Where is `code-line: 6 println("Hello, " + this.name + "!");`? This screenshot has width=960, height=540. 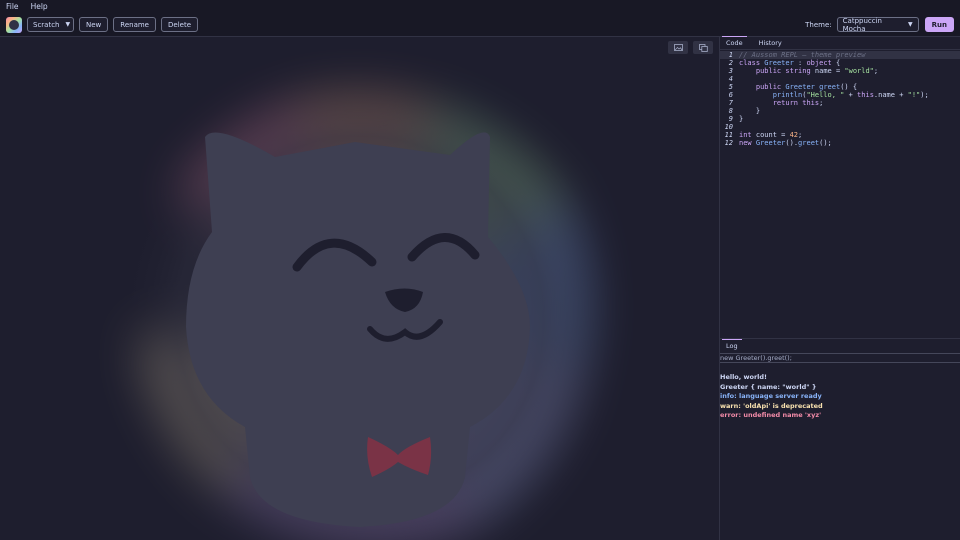
code-line: 6 println("Hello, " + this.name + "!"); is located at coordinates (840, 95).